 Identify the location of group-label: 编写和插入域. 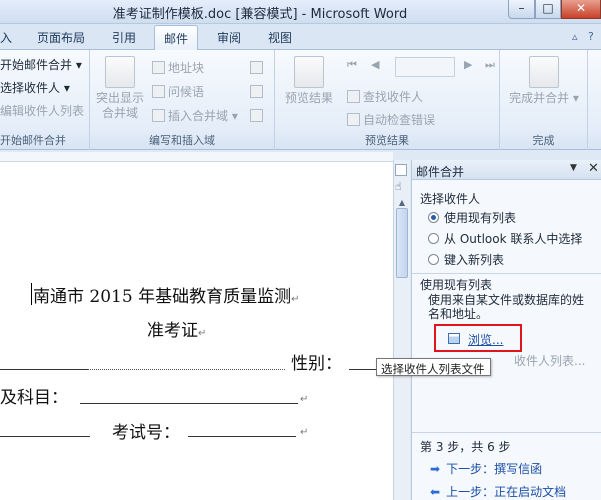
(182, 140).